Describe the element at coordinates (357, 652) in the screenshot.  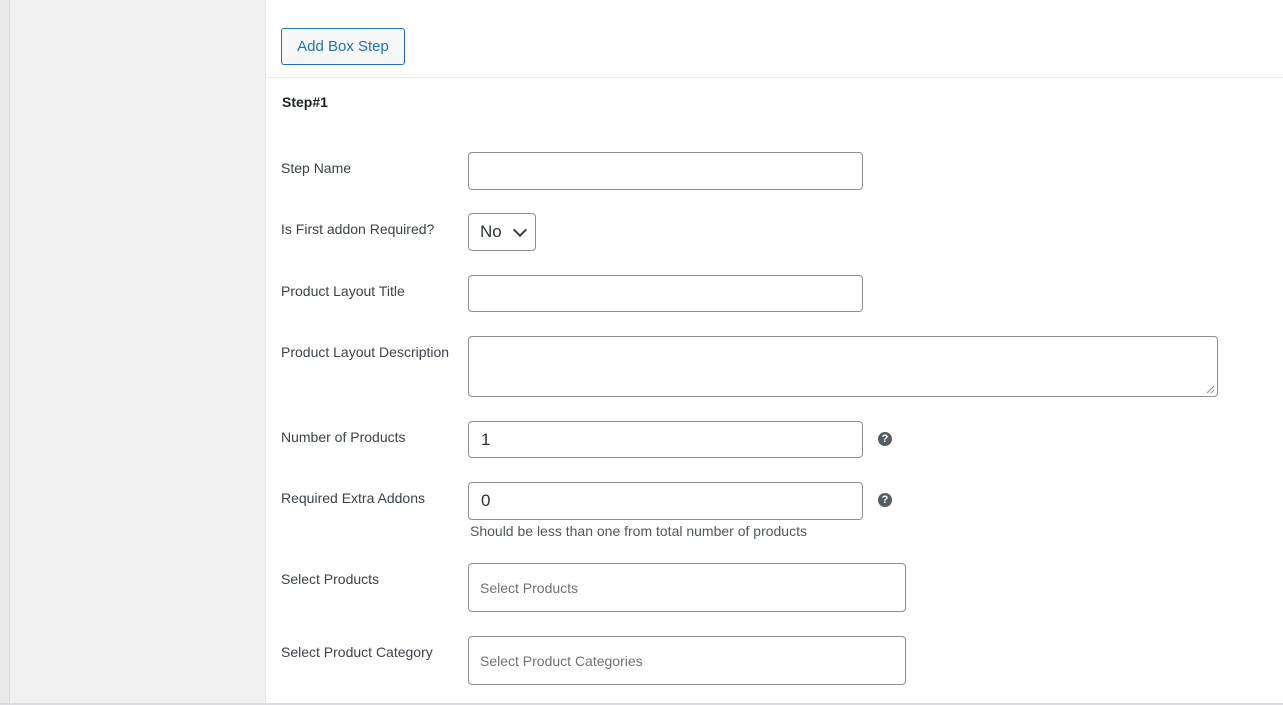
I see `select-product-category-label: Select Product Category` at that location.